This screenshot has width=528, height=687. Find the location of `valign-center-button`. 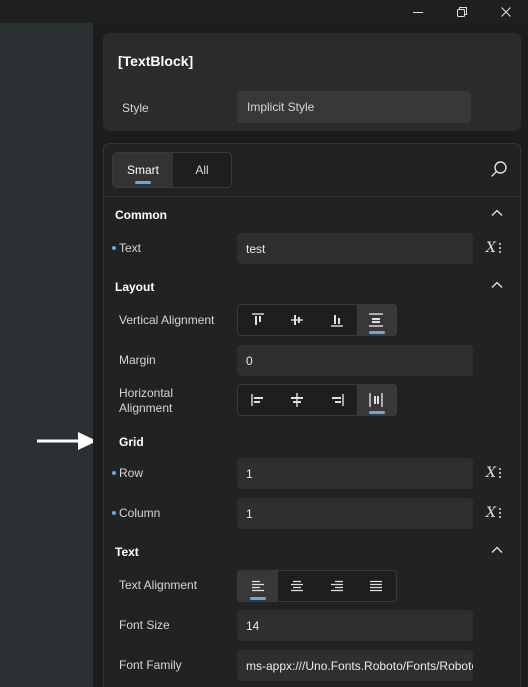

valign-center-button is located at coordinates (298, 320).